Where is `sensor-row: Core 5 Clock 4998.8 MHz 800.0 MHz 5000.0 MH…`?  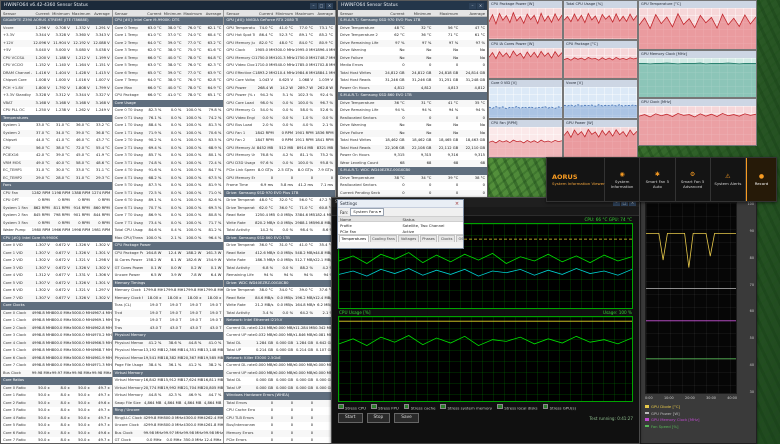
sensor-row: Core 5 Clock 4998.8 MHz 800.0 MHz 5000.0 MH… is located at coordinates (56, 351).